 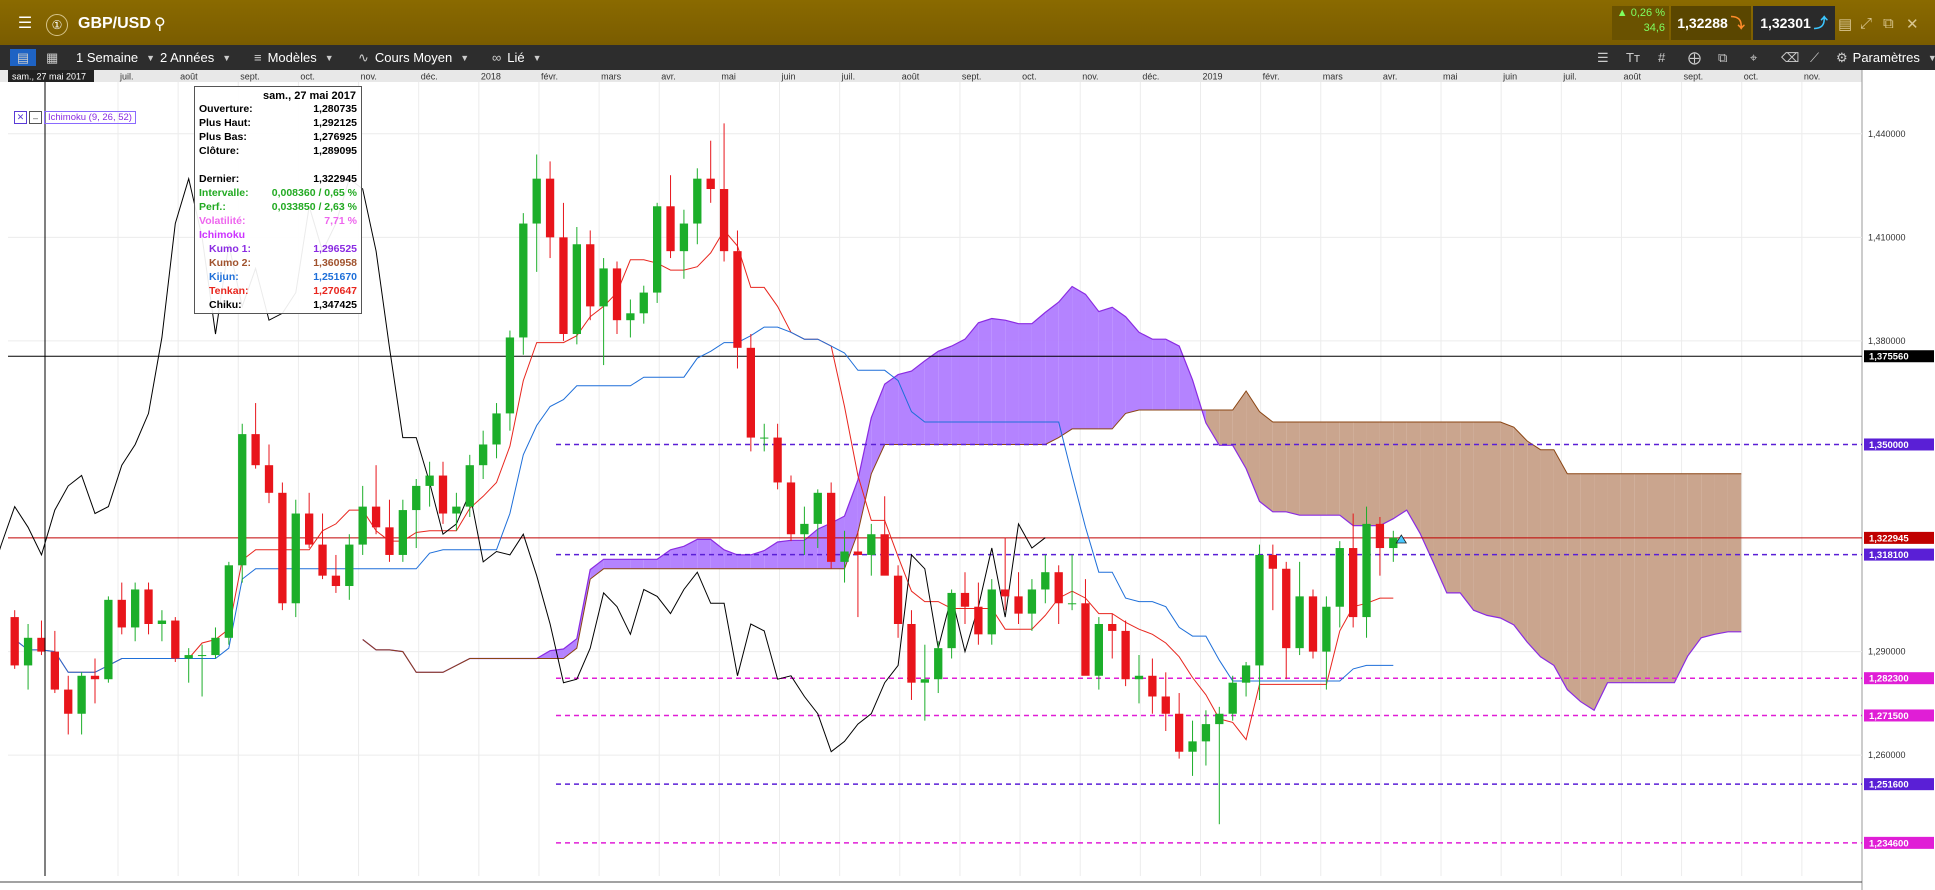 I want to click on period-label: 1 Semaine, so click(x=107, y=57).